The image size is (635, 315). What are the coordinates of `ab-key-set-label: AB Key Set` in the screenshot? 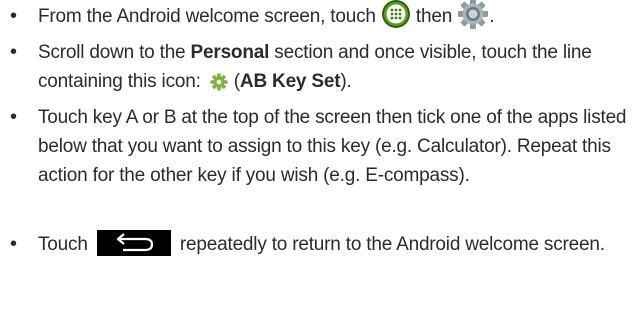 It's located at (290, 81).